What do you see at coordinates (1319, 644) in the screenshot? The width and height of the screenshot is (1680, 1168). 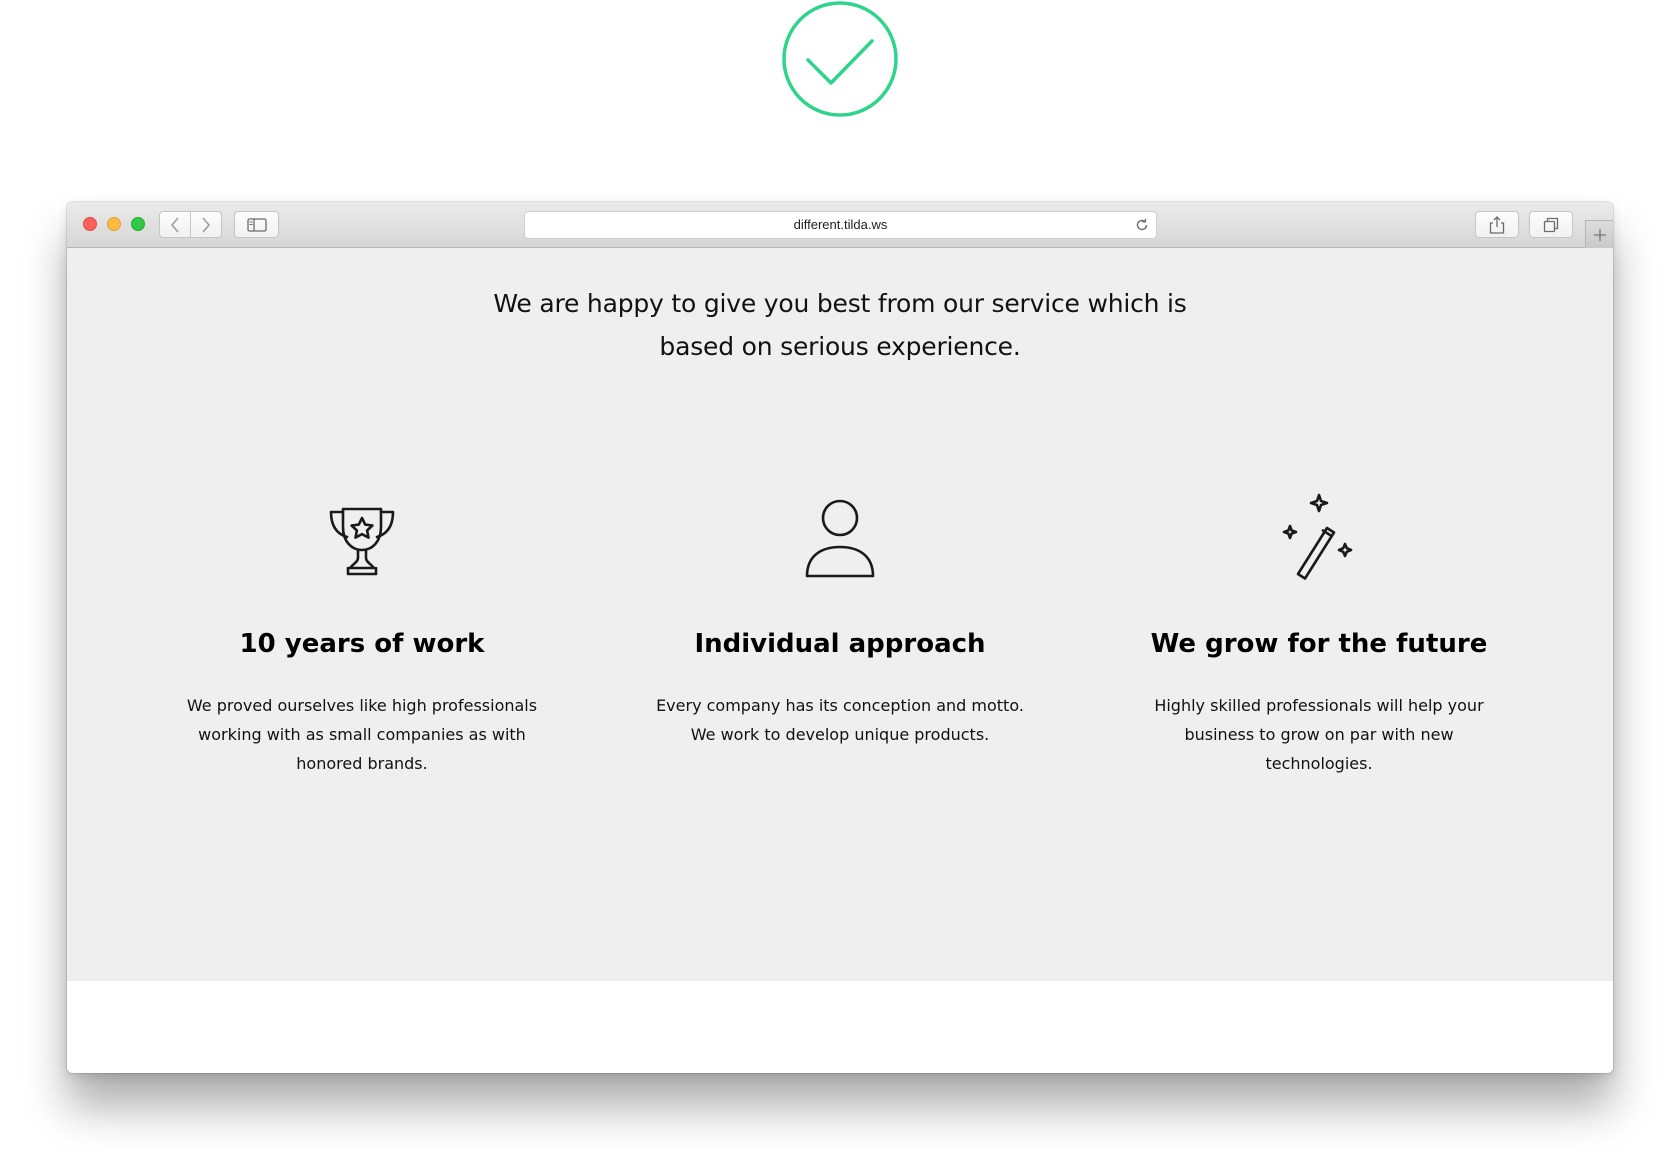 I see `feature-title: We grow for the future` at bounding box center [1319, 644].